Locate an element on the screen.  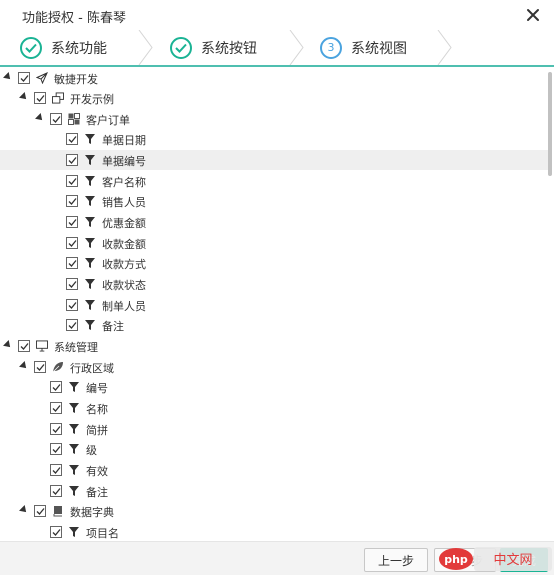
tree-node: 收款状态 is located at coordinates (274, 284).